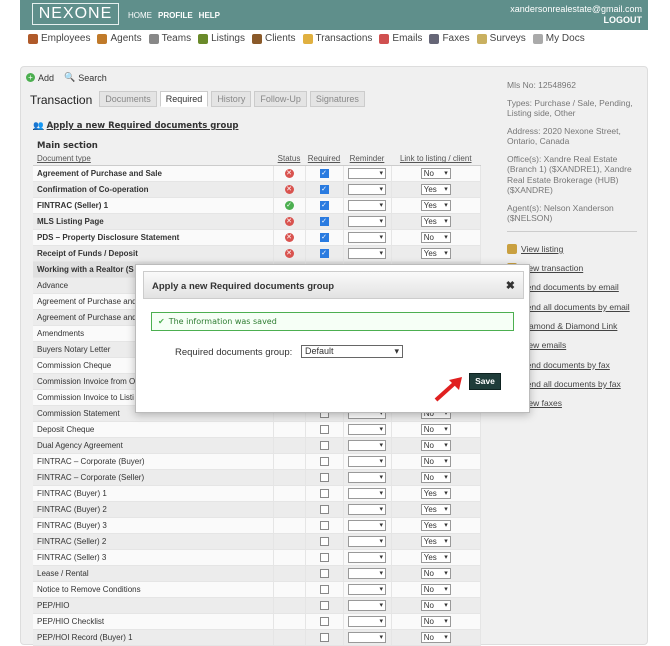  What do you see at coordinates (434, 38) in the screenshot?
I see `fax-icon` at bounding box center [434, 38].